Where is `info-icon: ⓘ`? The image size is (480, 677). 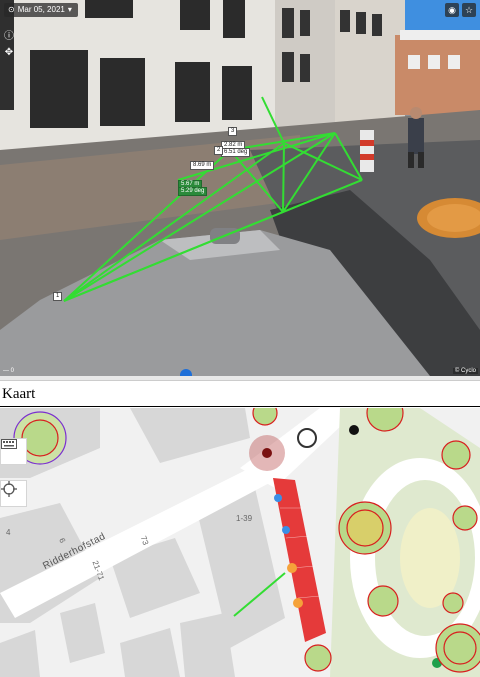
info-icon: ⓘ is located at coordinates (9, 37).